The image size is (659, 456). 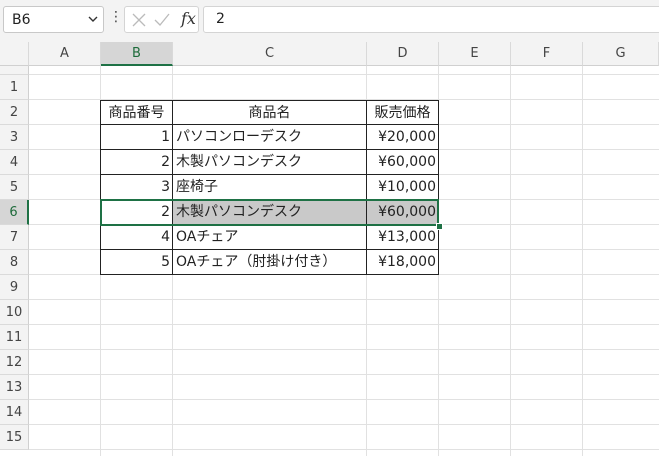 I want to click on row-header-10: 10, so click(x=14, y=312).